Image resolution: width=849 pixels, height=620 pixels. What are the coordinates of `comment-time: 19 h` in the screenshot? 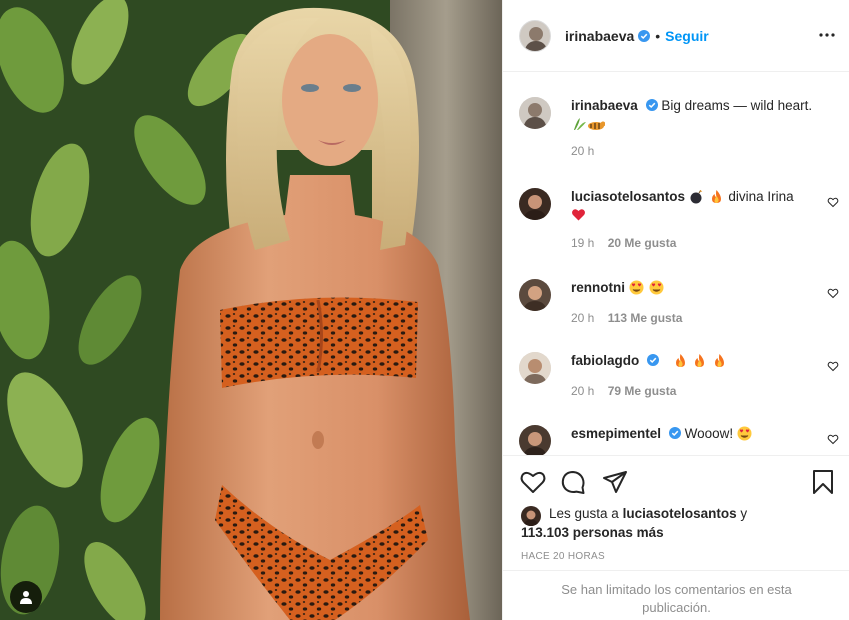 It's located at (582, 243).